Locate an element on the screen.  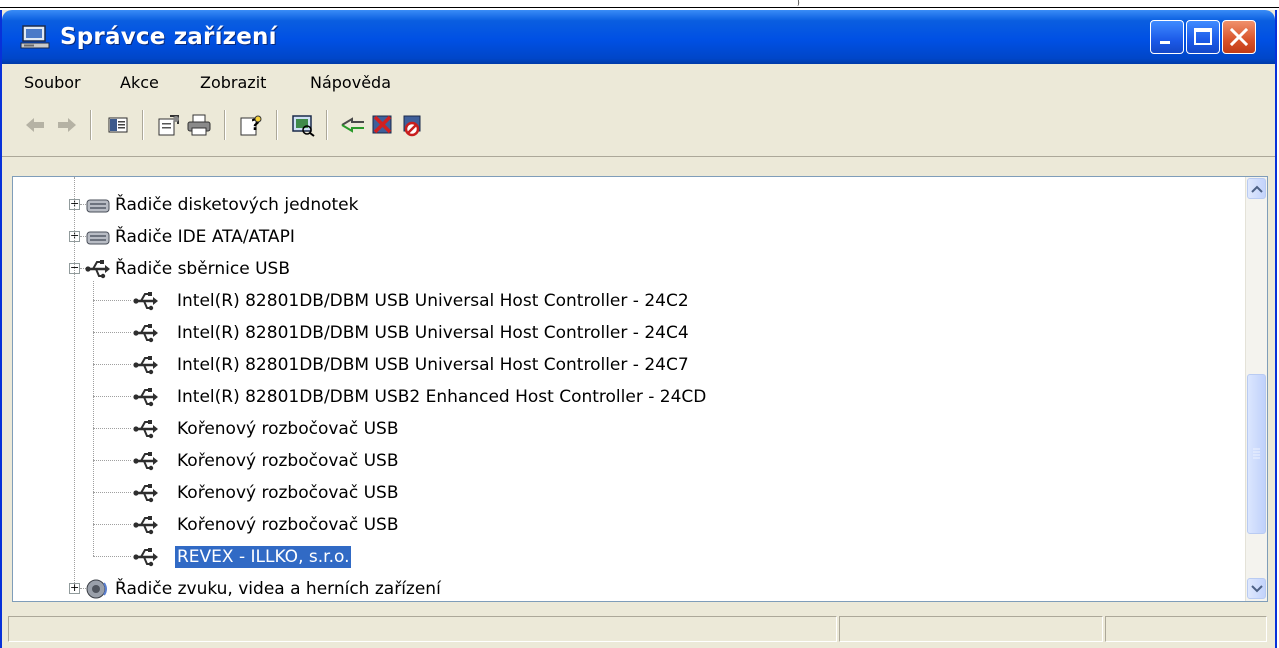
menu-akce: Akce is located at coordinates (139, 82).